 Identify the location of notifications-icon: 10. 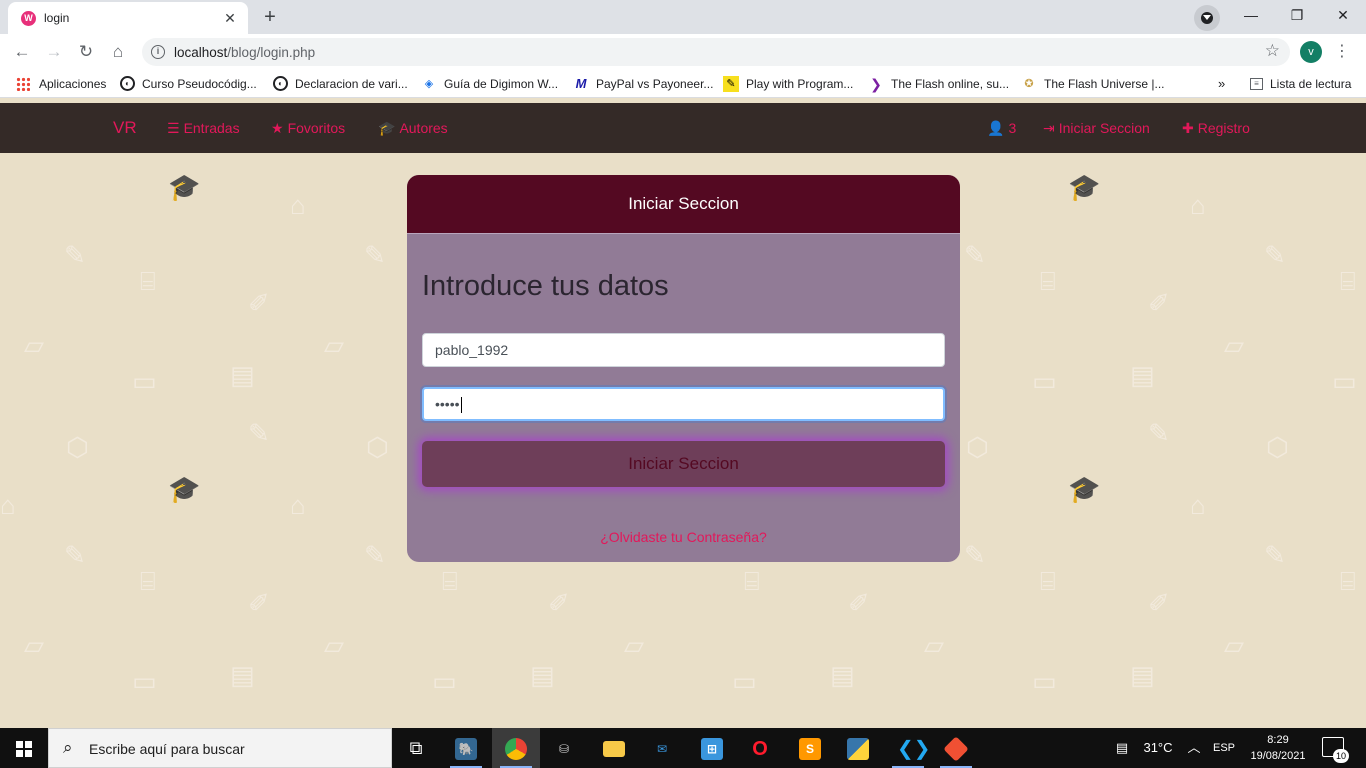
(1335, 750).